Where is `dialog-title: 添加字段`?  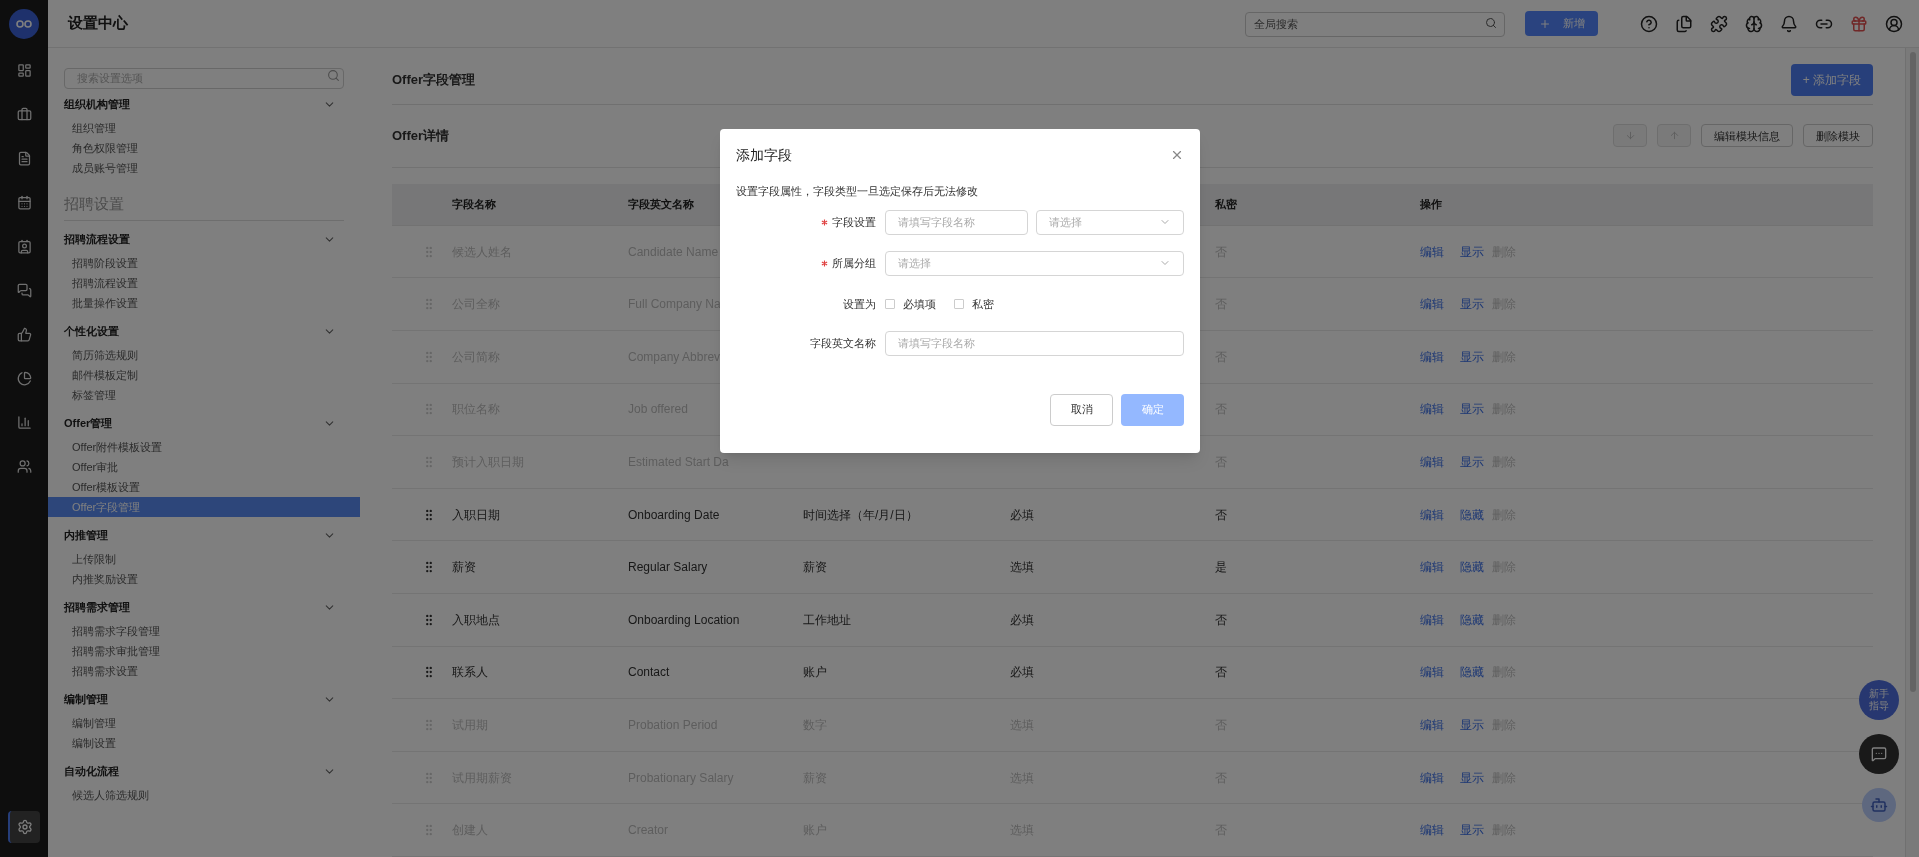
dialog-title: 添加字段 is located at coordinates (764, 155).